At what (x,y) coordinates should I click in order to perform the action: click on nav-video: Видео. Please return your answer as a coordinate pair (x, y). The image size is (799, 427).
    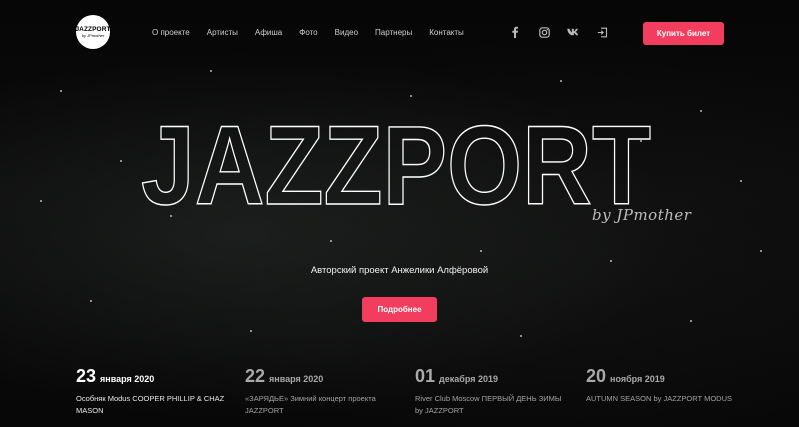
    Looking at the image, I should click on (346, 32).